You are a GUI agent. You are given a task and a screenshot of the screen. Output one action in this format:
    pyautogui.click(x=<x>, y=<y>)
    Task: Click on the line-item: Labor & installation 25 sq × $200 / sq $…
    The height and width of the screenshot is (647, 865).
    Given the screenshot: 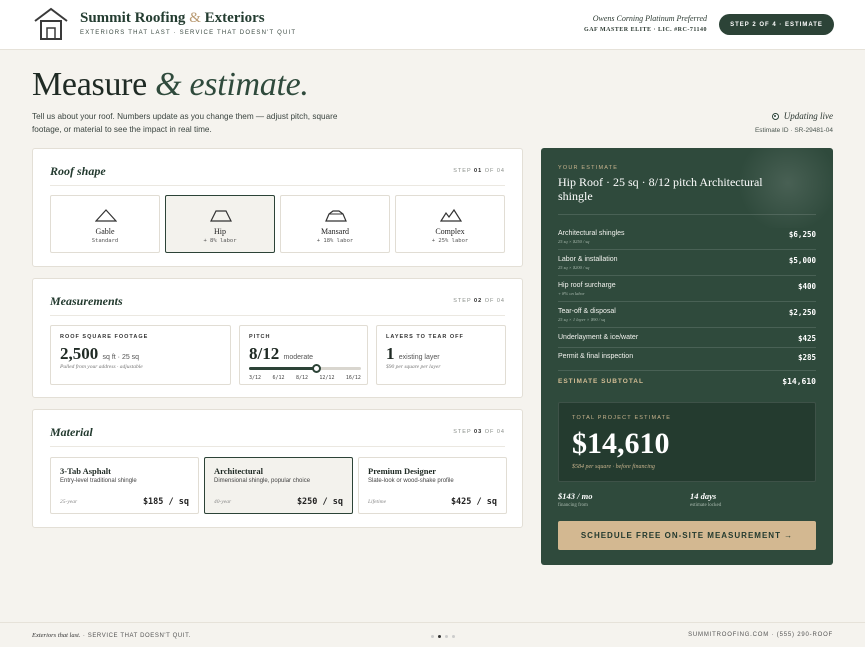 What is the action you would take?
    pyautogui.click(x=687, y=267)
    